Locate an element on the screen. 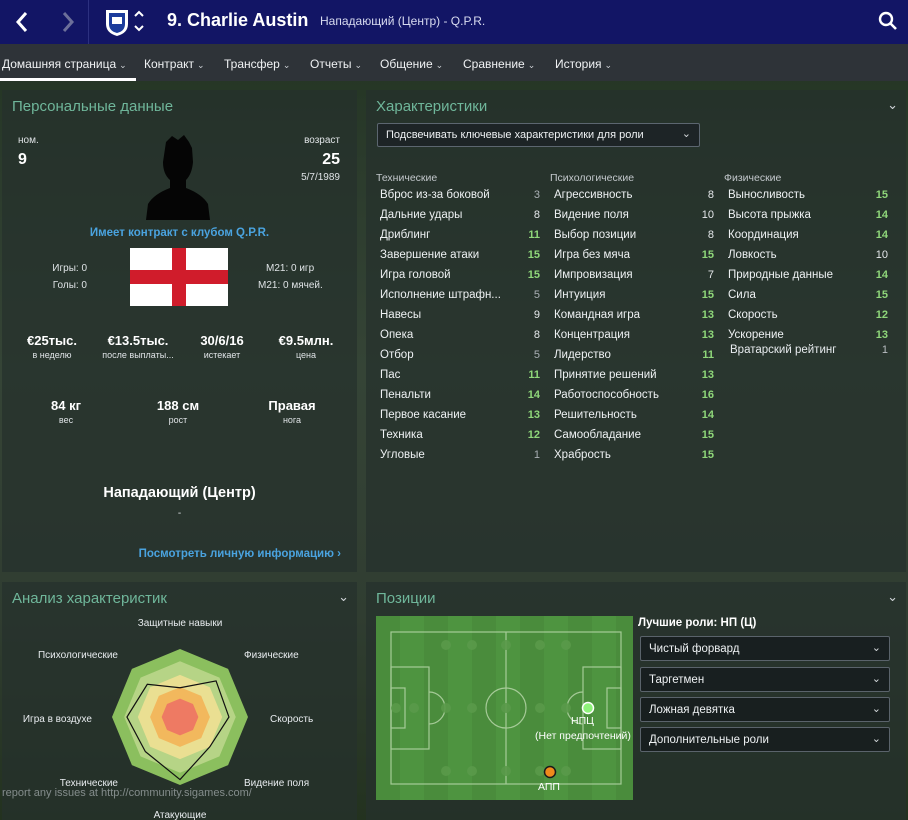 This screenshot has width=908, height=820. attribute-name: Храбрость is located at coordinates (582, 455).